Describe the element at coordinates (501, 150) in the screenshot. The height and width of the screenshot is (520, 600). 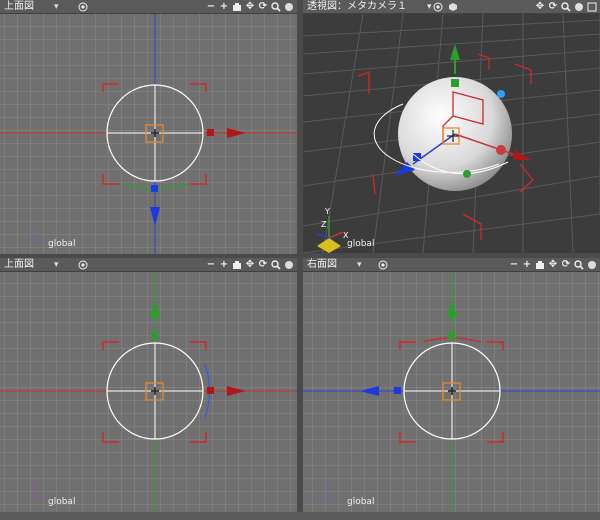
I see `x-rotate-handle` at that location.